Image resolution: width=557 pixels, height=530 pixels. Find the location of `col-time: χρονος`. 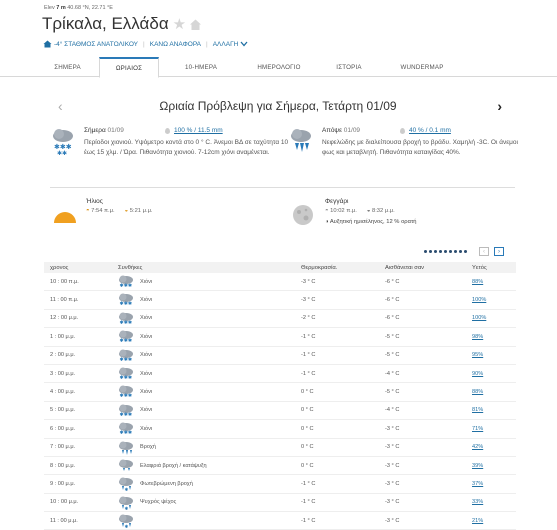

col-time: χρονος is located at coordinates (59, 267).